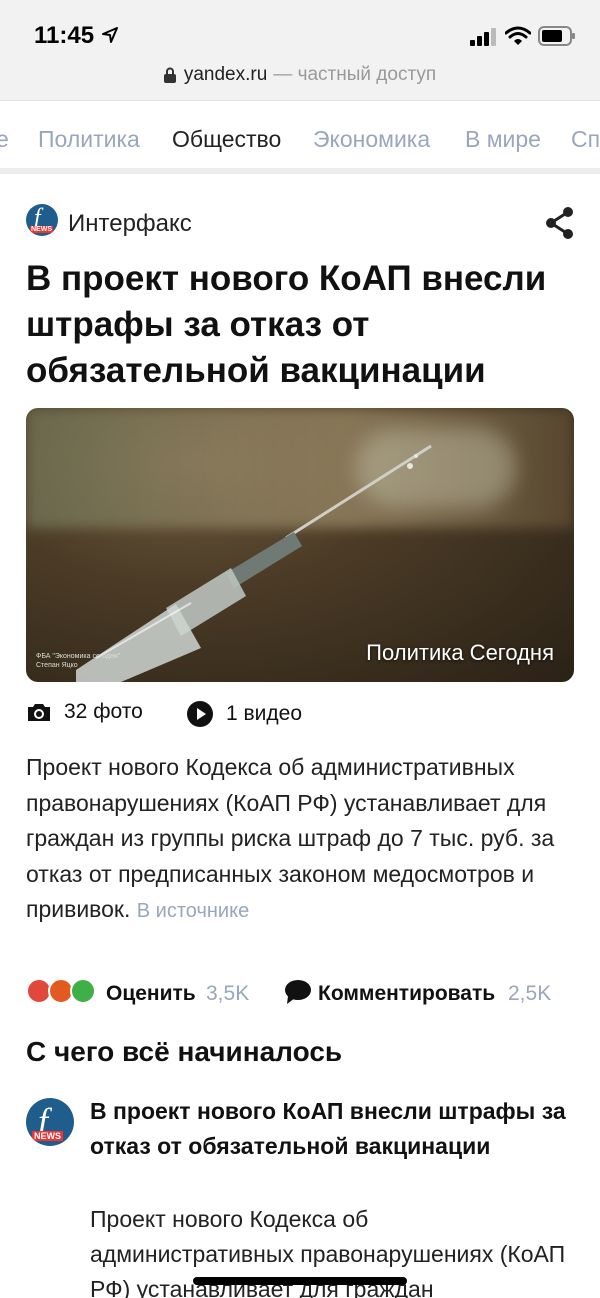 This screenshot has height=1298, width=600. Describe the element at coordinates (355, 74) in the screenshot. I see `url-suffix: — частный доступ` at that location.